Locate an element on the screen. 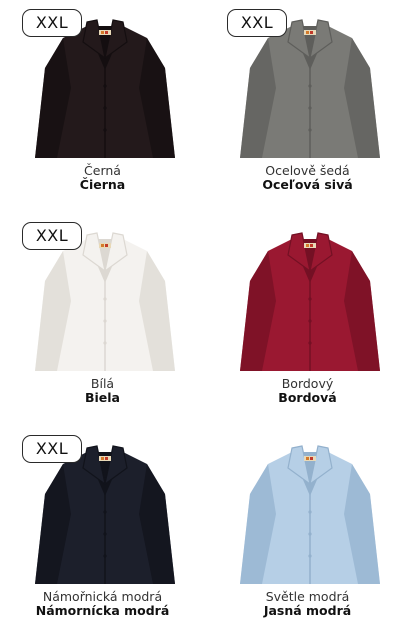  color-name-czech: Černá is located at coordinates (102, 170).